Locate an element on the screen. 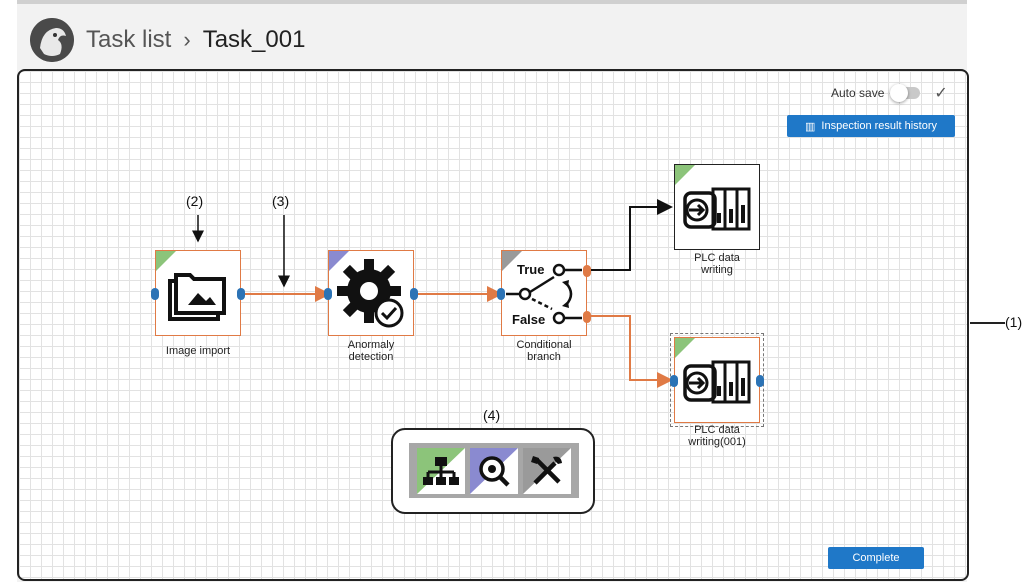  annotation-3: (3) is located at coordinates (281, 201).